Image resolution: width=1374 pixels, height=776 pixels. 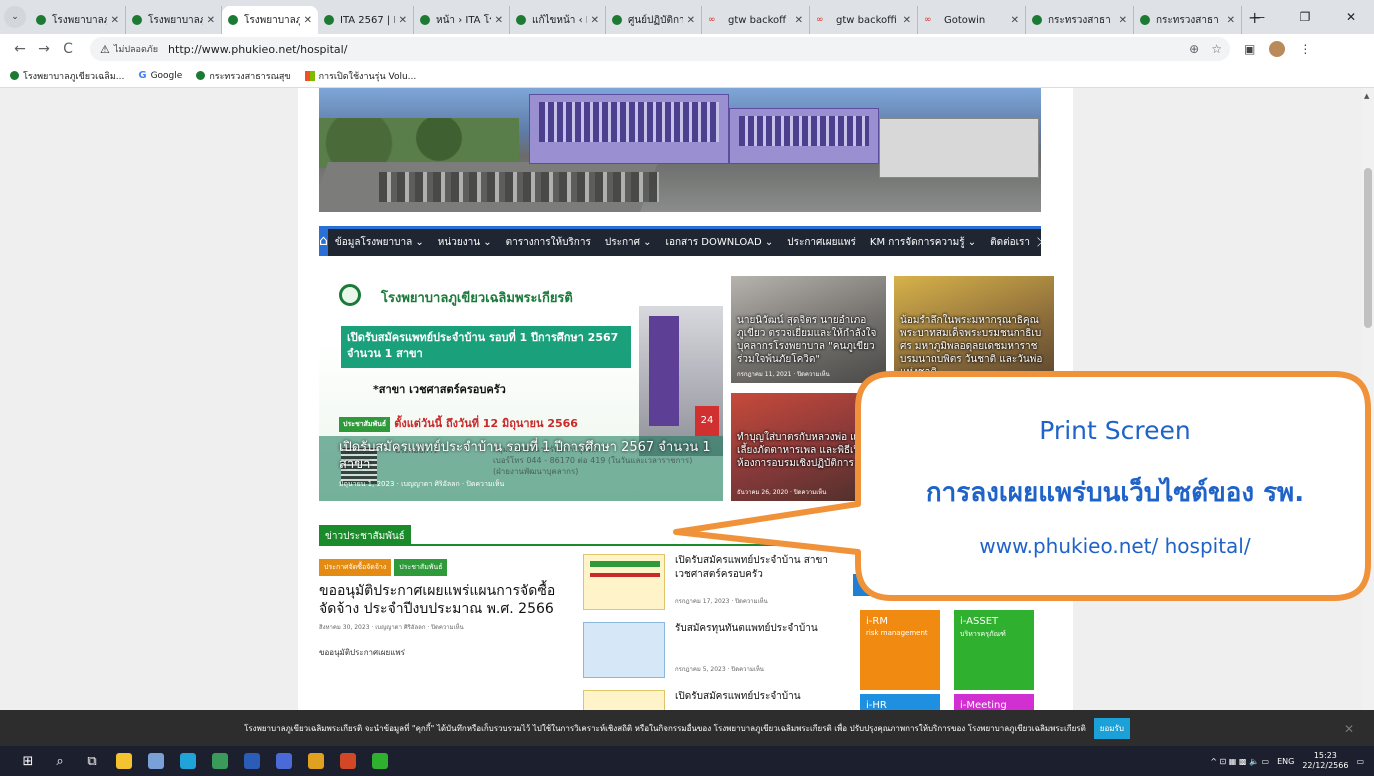 I want to click on word-icon, so click(x=252, y=761).